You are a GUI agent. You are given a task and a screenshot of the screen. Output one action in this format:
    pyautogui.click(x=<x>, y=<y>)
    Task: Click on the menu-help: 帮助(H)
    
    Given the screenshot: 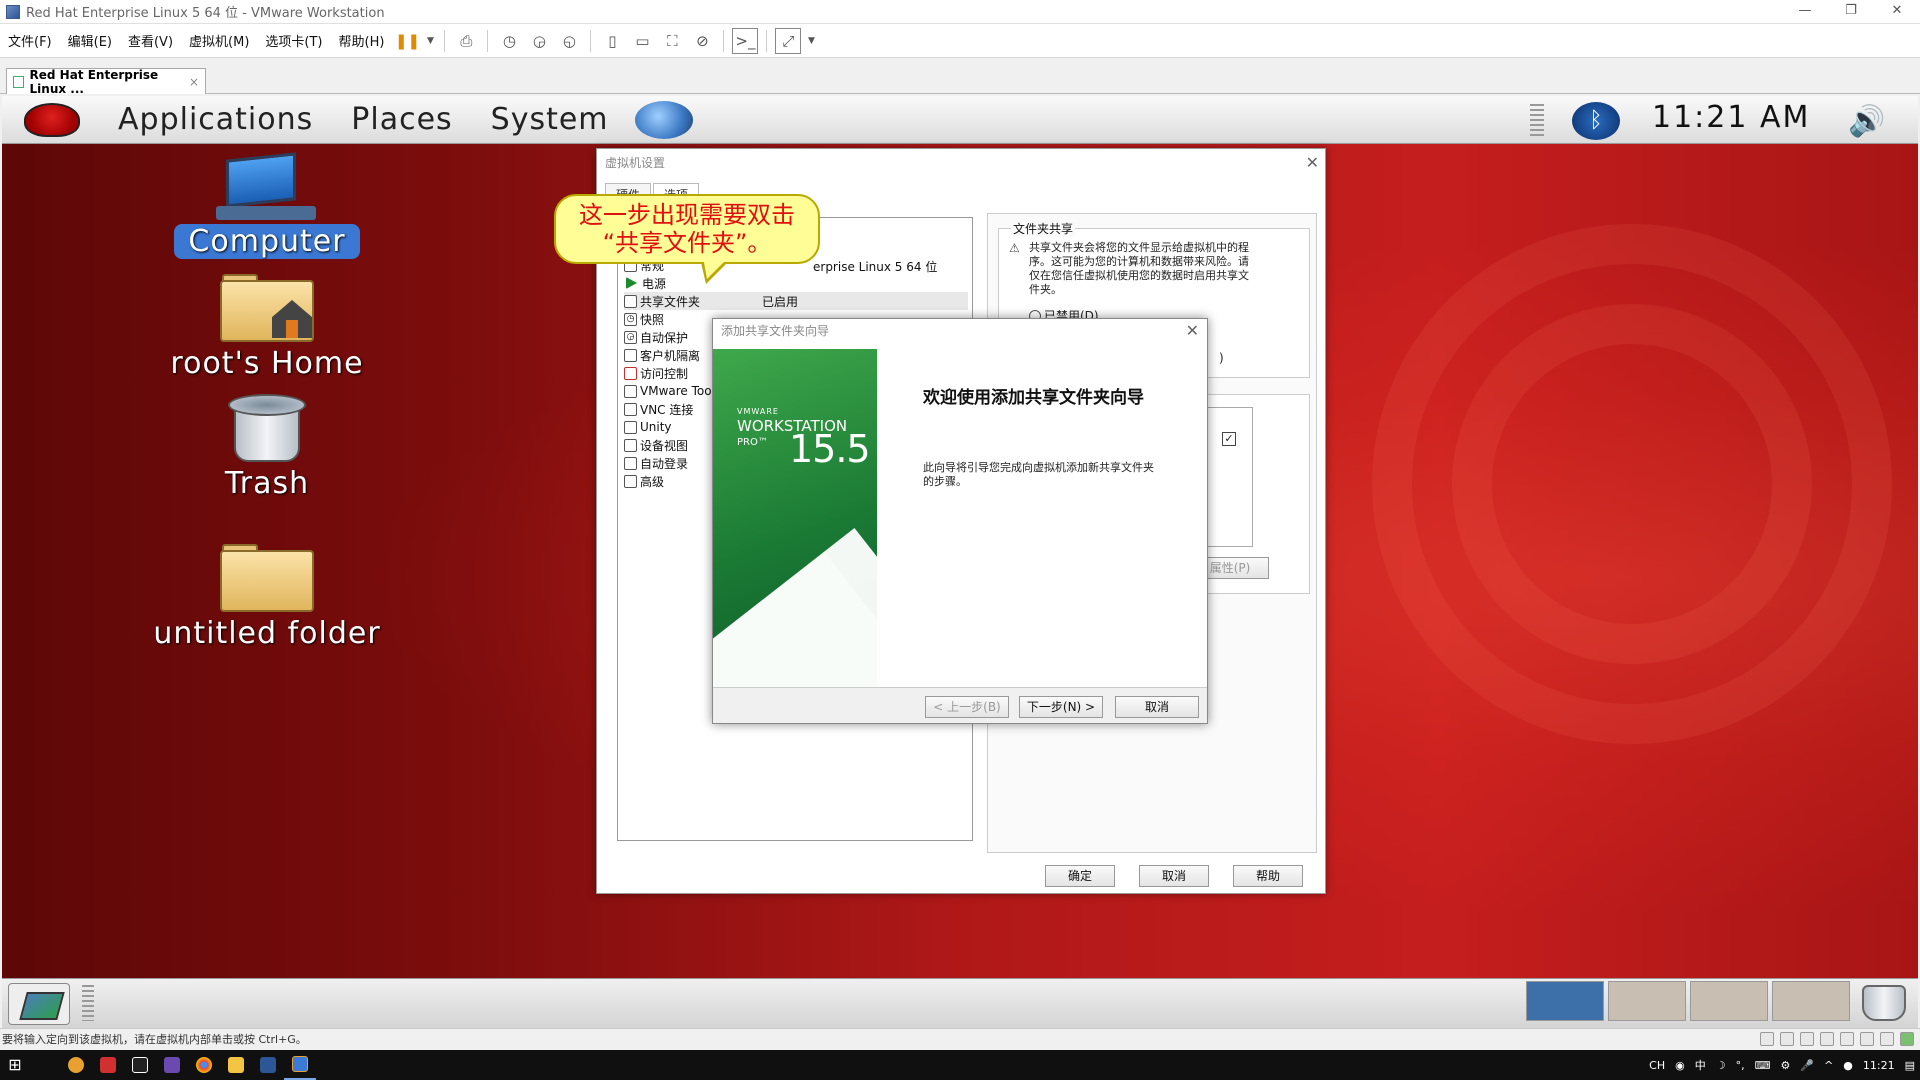 What is the action you would take?
    pyautogui.click(x=362, y=40)
    